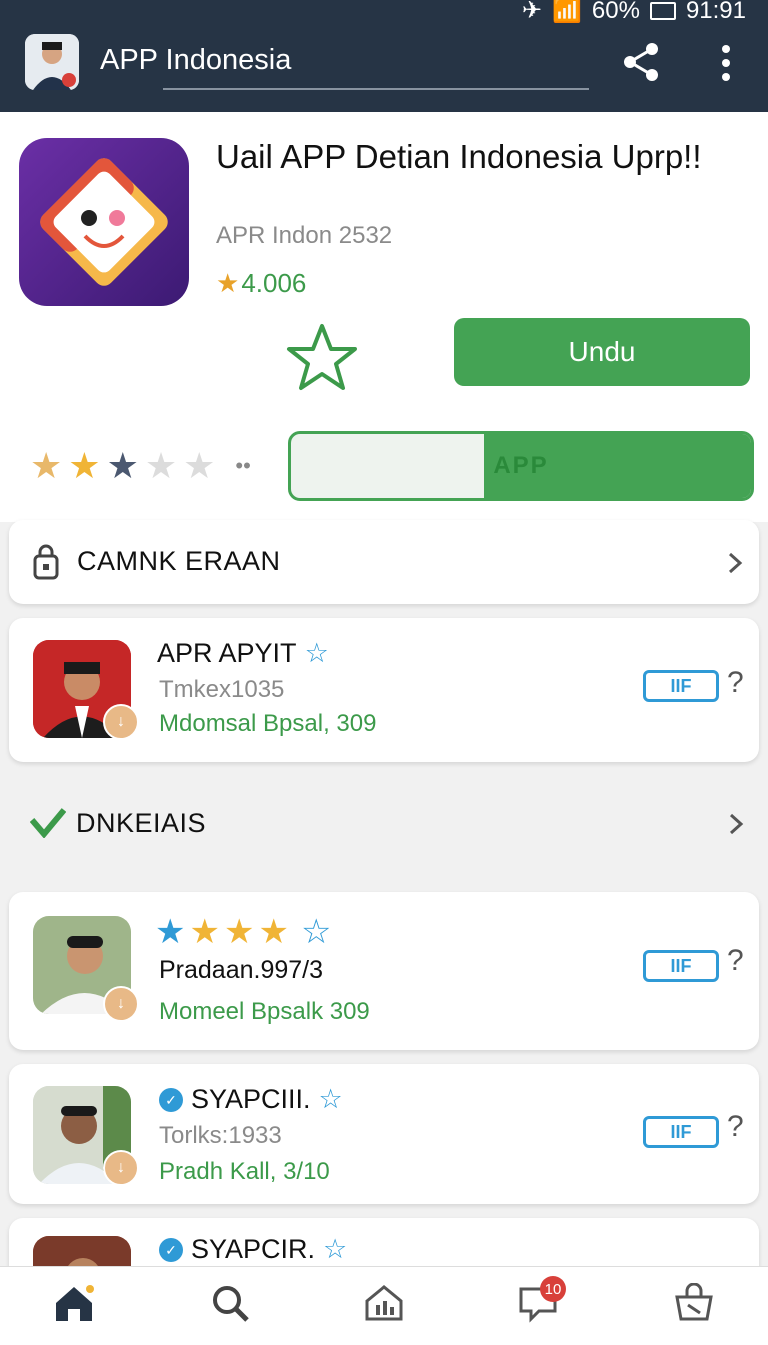  What do you see at coordinates (220, 1135) in the screenshot?
I see `item-subtitle: Torlks:1933` at bounding box center [220, 1135].